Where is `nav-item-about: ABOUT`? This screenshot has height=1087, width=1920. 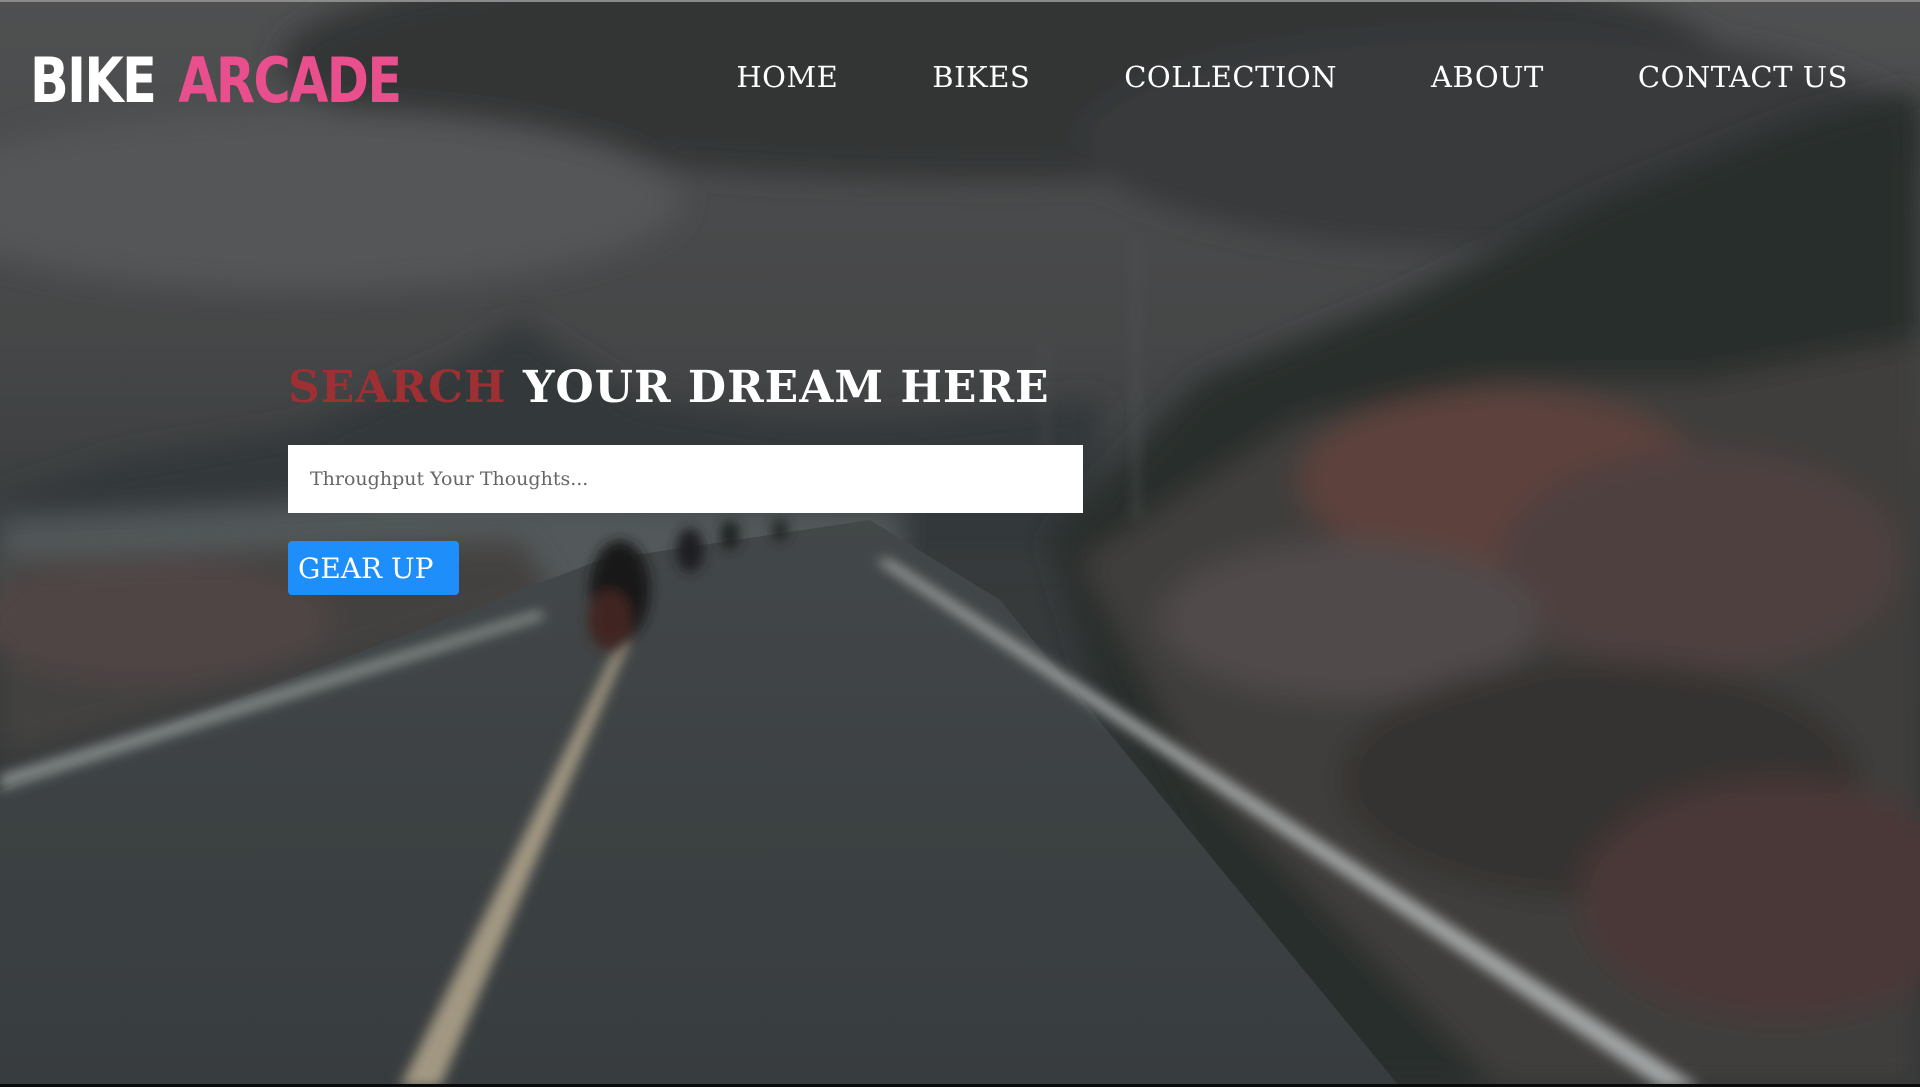
nav-item-about: ABOUT is located at coordinates (1487, 77).